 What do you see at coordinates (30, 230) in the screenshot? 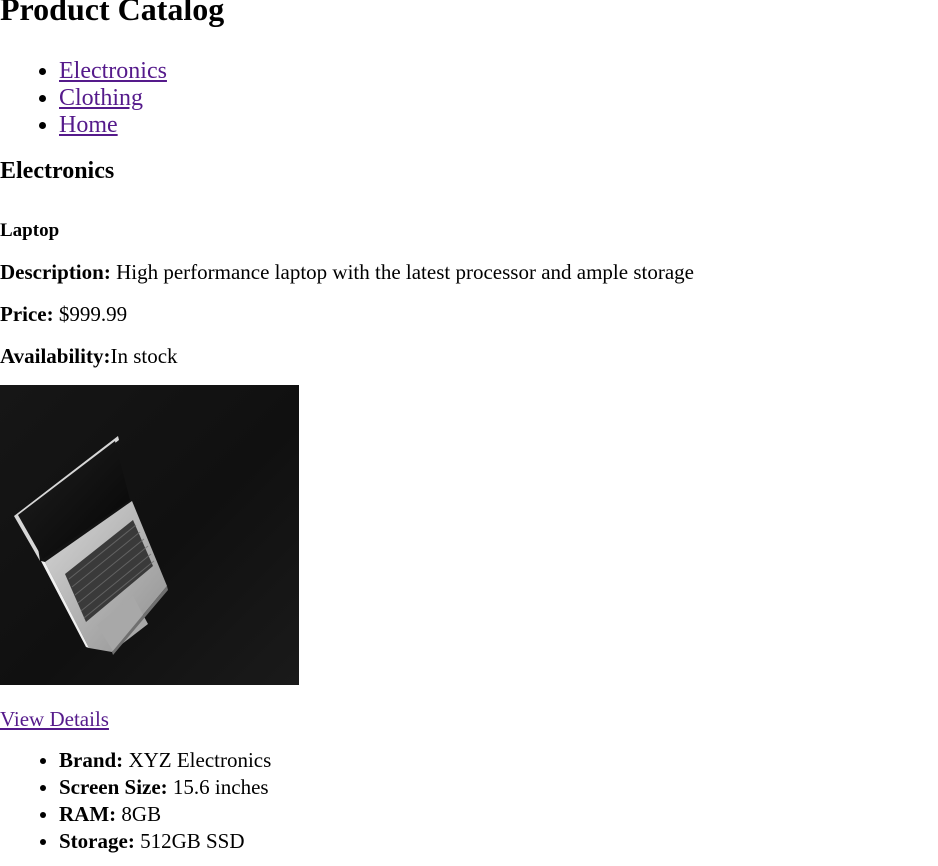
I see `product-name: Laptop` at bounding box center [30, 230].